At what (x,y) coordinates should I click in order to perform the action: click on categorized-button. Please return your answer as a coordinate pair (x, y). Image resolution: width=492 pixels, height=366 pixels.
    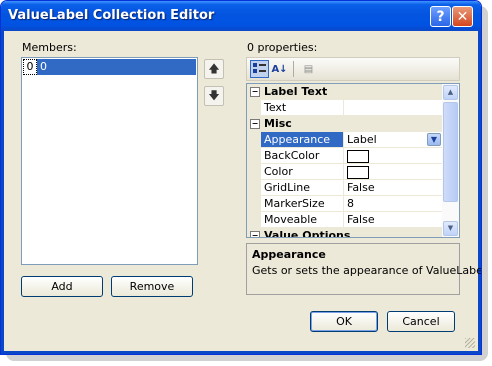
    Looking at the image, I should click on (259, 69).